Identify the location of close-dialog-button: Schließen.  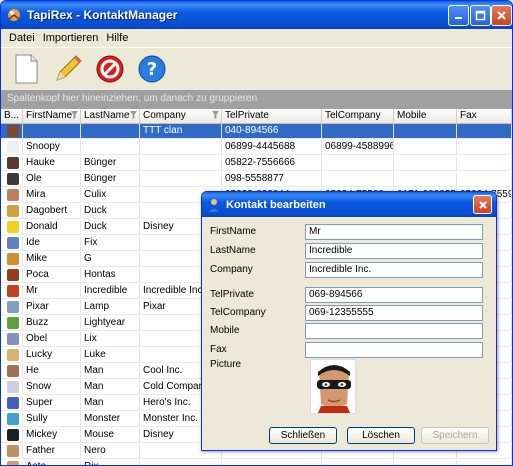
(303, 435).